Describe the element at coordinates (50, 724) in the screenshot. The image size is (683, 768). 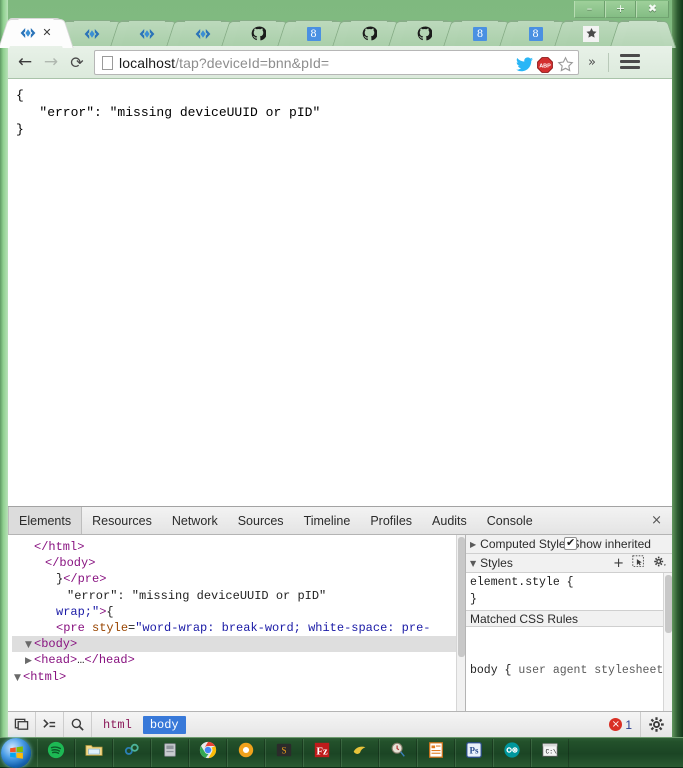
I see `console-drawer-icon` at that location.